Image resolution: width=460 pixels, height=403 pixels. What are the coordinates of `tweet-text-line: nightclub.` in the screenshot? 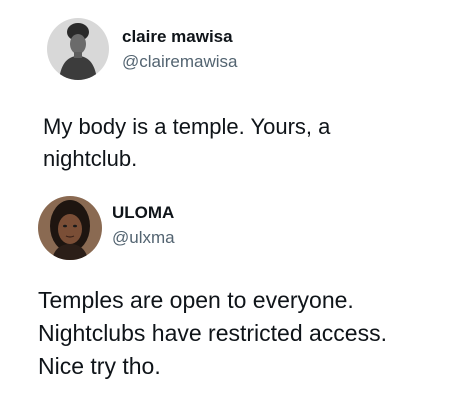 It's located at (90, 158).